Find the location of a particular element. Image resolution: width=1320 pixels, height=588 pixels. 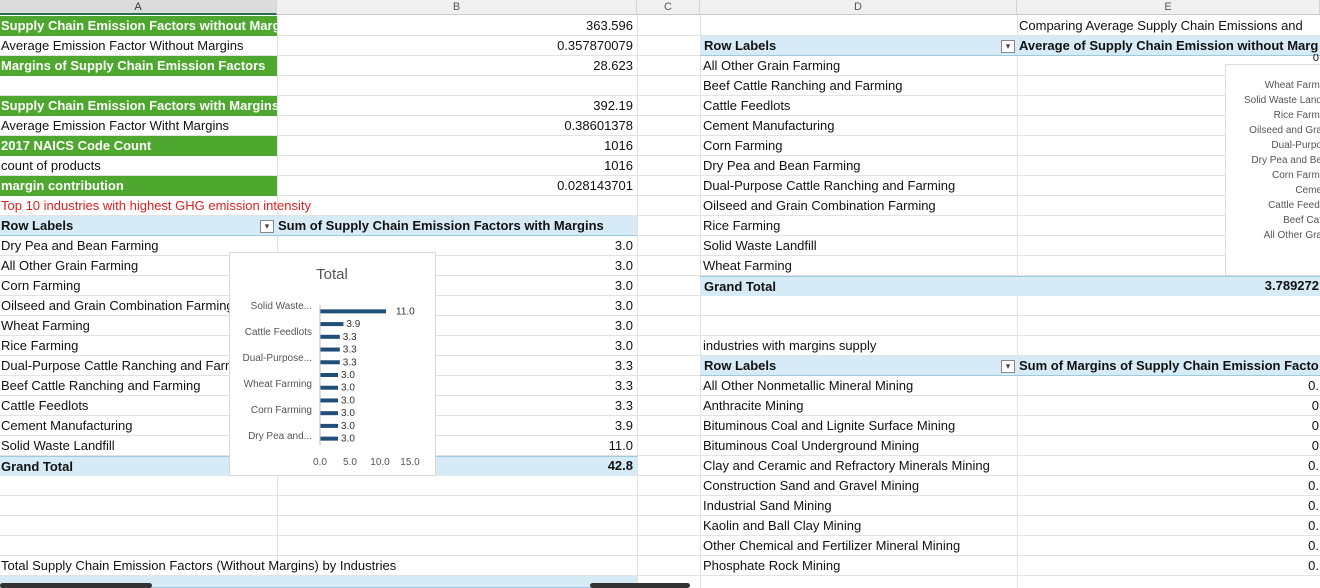

right-bottom-row-label: Industrial Sand Mining is located at coordinates (990, 506).